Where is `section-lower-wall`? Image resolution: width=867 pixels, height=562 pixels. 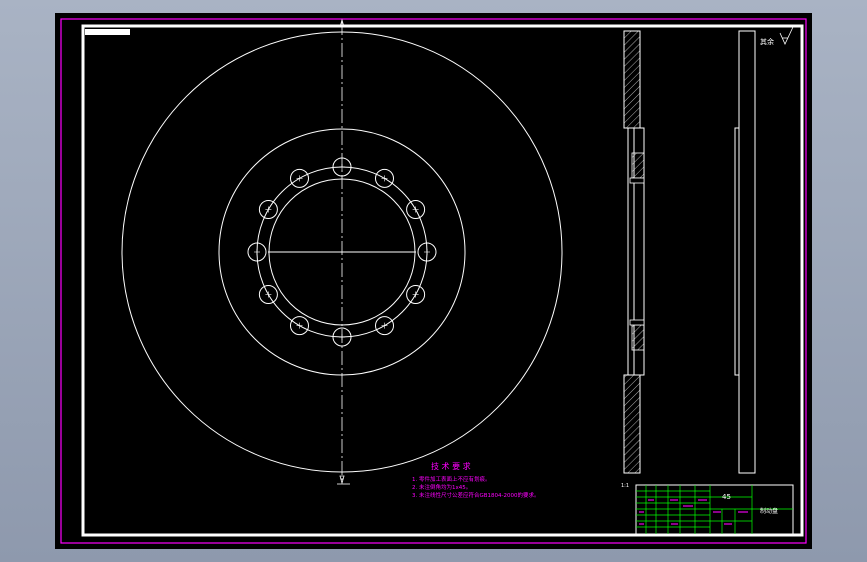
section-lower-wall is located at coordinates (632, 424).